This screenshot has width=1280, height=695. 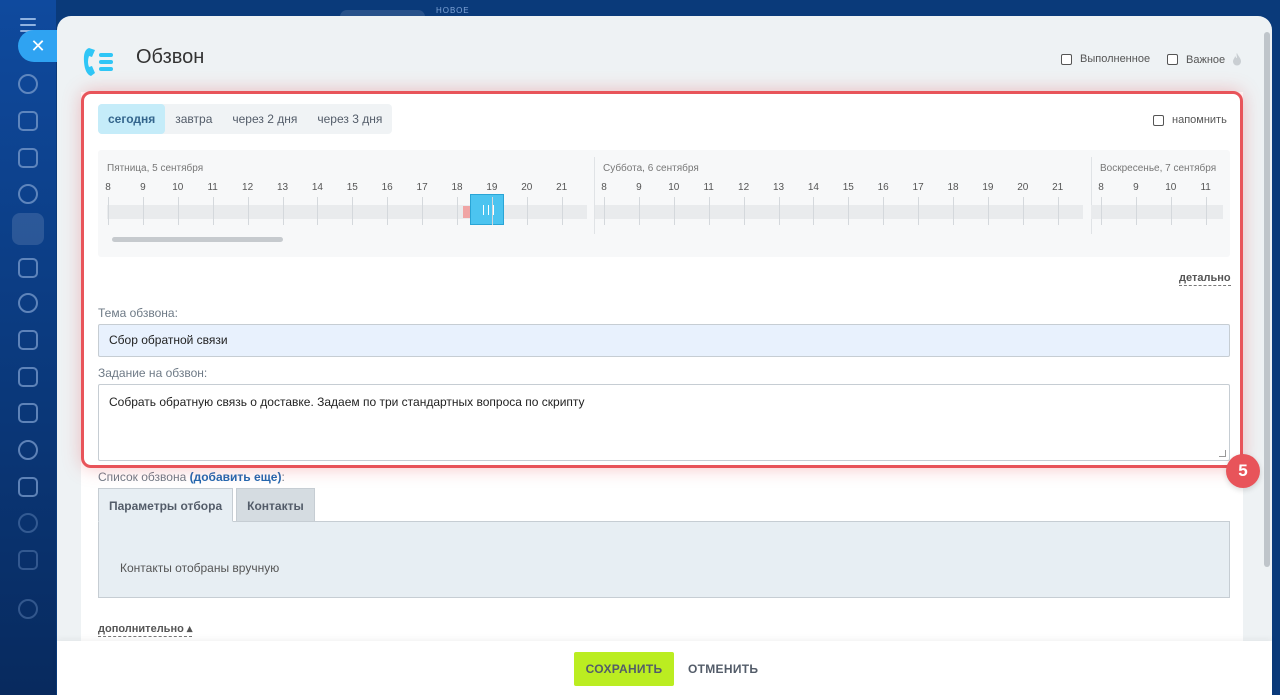 I want to click on call-icon, so click(x=98, y=62).